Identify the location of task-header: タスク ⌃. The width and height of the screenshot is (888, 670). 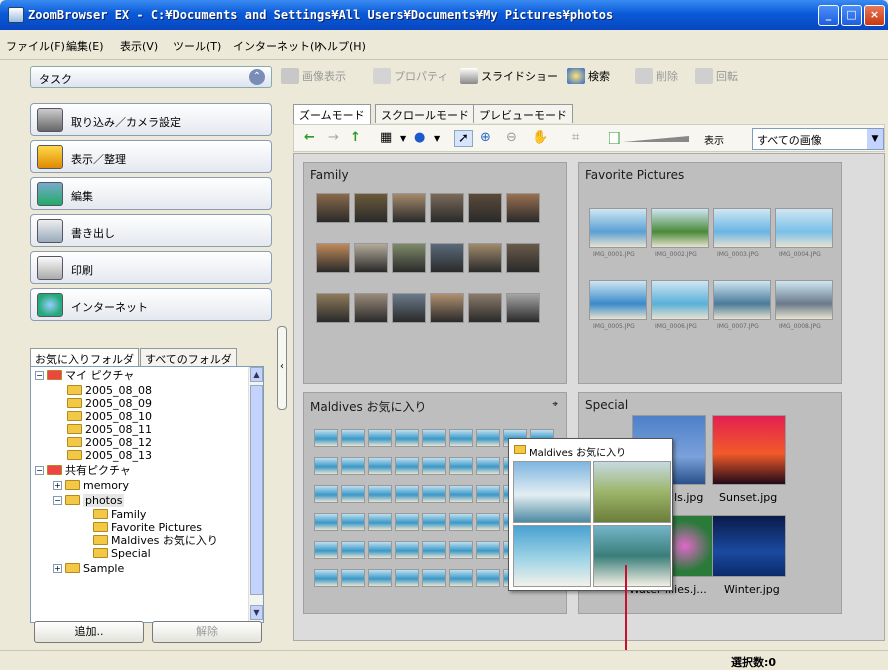
(151, 77).